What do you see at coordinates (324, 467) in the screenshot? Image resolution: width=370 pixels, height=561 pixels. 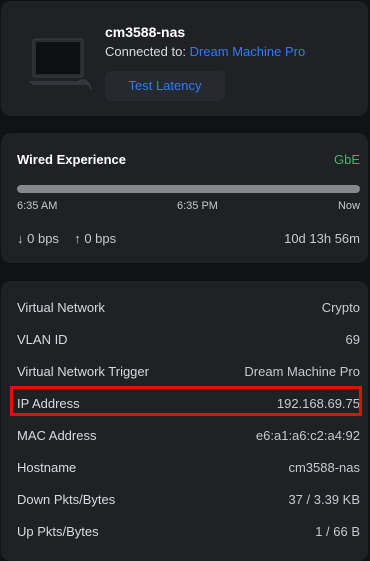 I see `detail-value: cm3588-nas` at bounding box center [324, 467].